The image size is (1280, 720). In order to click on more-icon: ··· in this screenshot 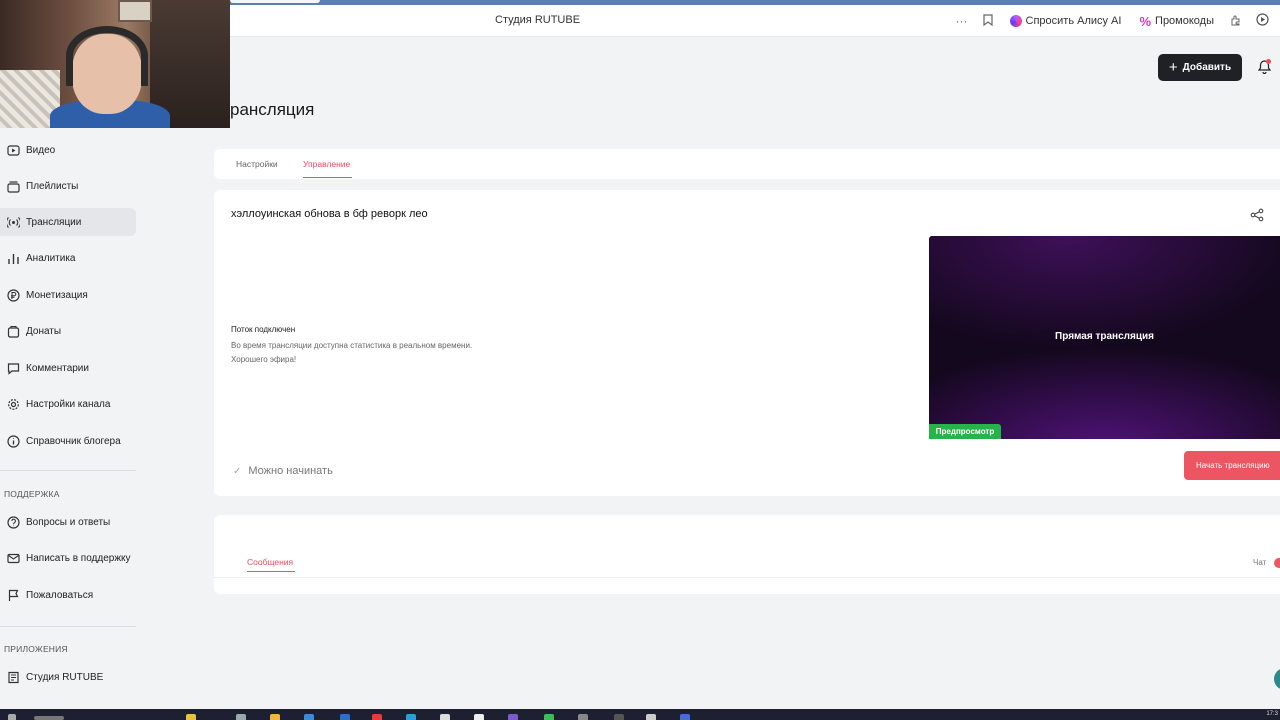, I will do `click(962, 21)`.